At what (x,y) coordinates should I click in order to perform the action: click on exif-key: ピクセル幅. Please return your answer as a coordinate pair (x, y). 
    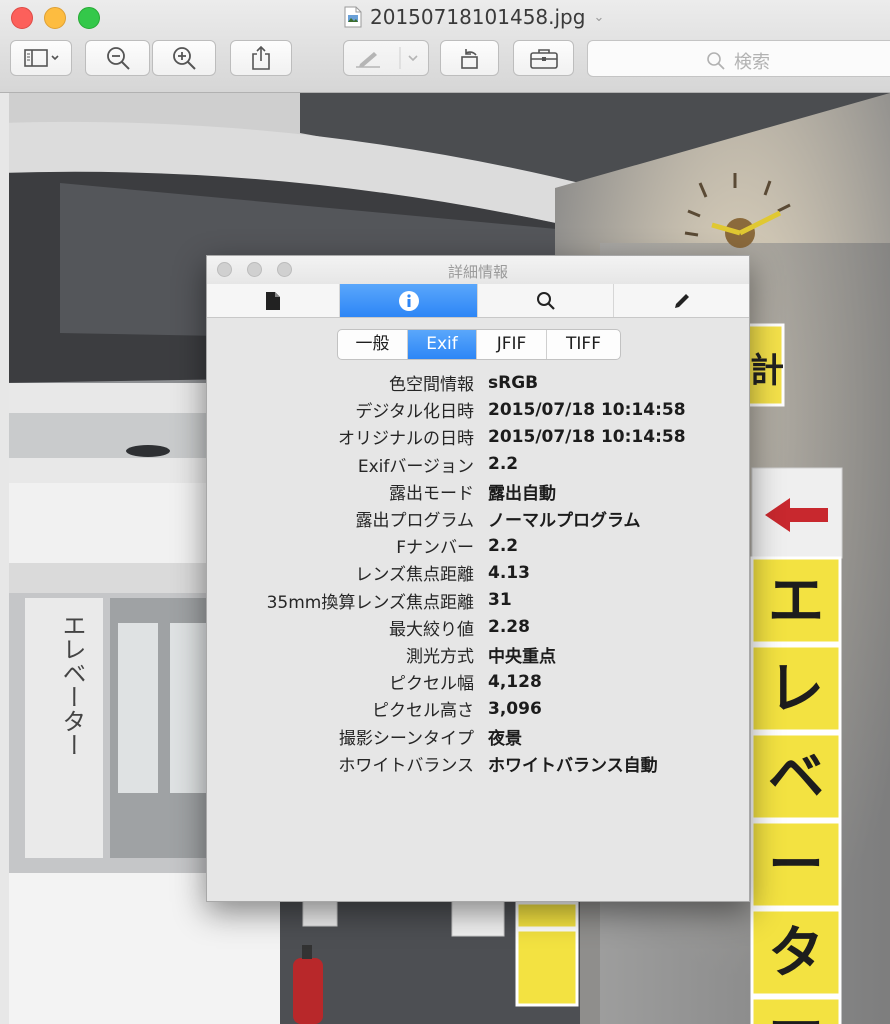
    Looking at the image, I should click on (431, 684).